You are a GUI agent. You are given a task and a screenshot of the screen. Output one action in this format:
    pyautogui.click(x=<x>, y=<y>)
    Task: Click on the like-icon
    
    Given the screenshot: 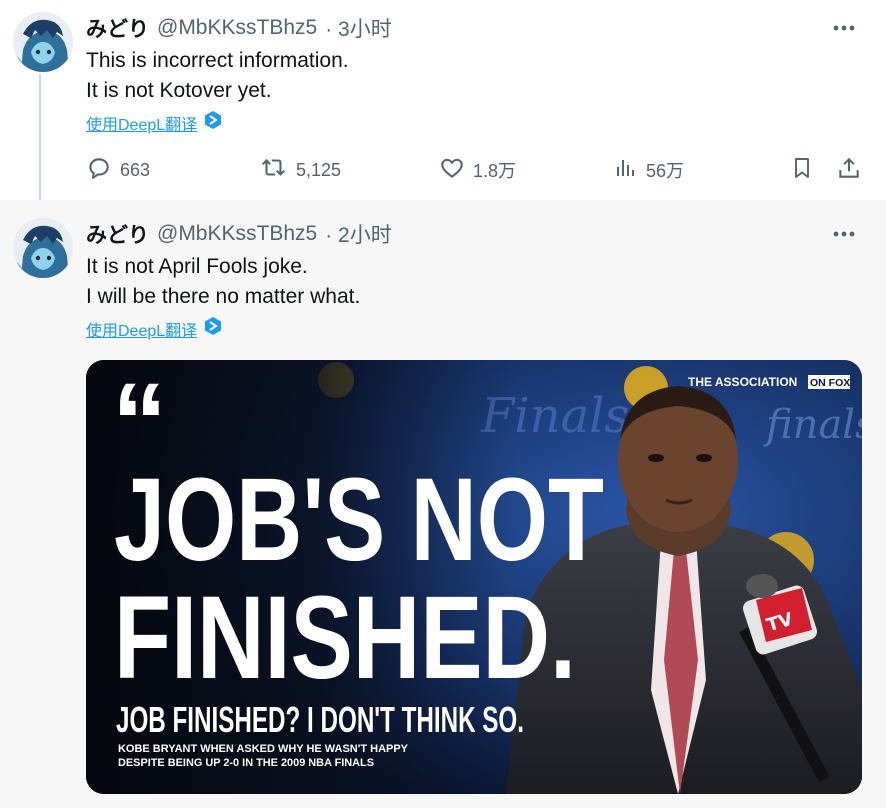 What is the action you would take?
    pyautogui.click(x=452, y=170)
    